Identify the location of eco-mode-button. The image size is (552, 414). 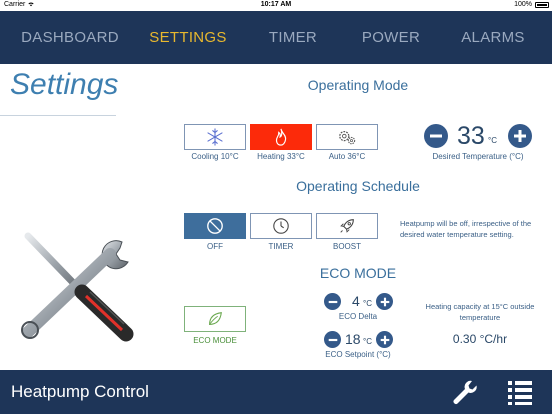
(215, 319).